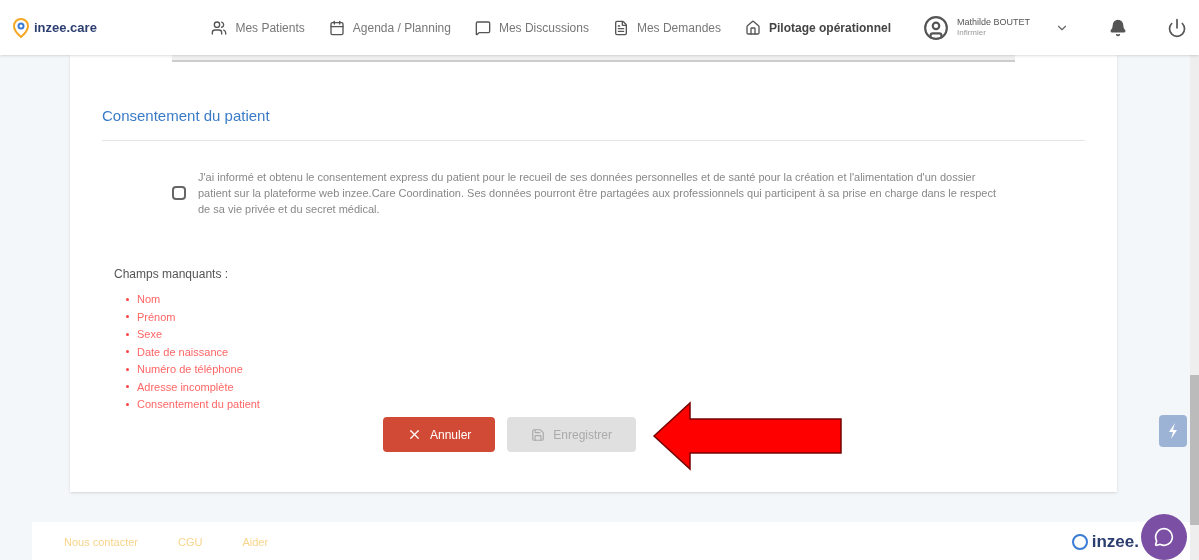 The height and width of the screenshot is (560, 1199). I want to click on missing-field: Prénom, so click(156, 316).